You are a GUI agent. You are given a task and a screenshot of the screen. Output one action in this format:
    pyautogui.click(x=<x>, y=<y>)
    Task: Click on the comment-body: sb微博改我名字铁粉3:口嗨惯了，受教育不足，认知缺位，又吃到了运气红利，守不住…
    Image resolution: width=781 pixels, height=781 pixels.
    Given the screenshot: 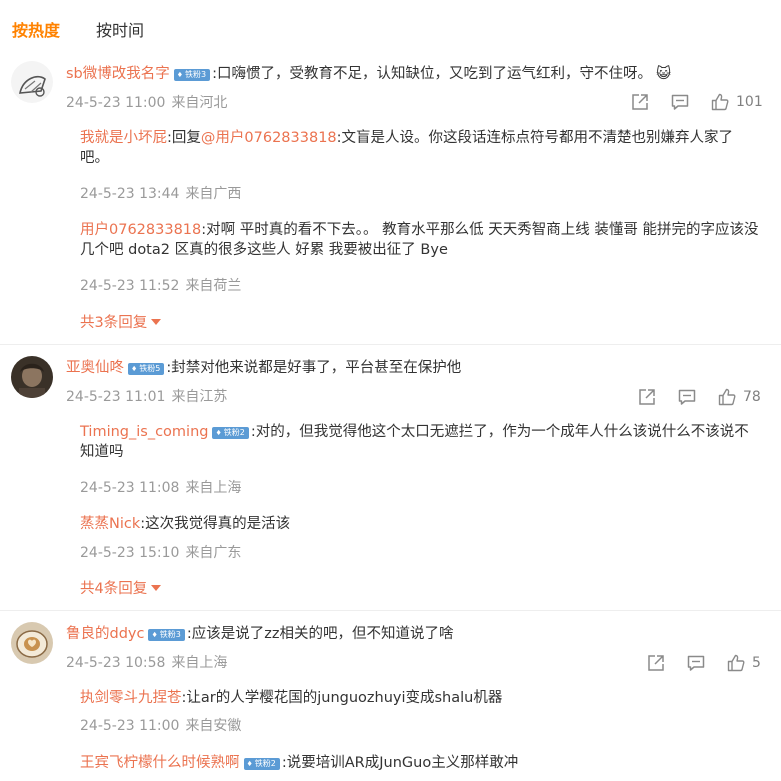 What is the action you would take?
    pyautogui.click(x=368, y=74)
    